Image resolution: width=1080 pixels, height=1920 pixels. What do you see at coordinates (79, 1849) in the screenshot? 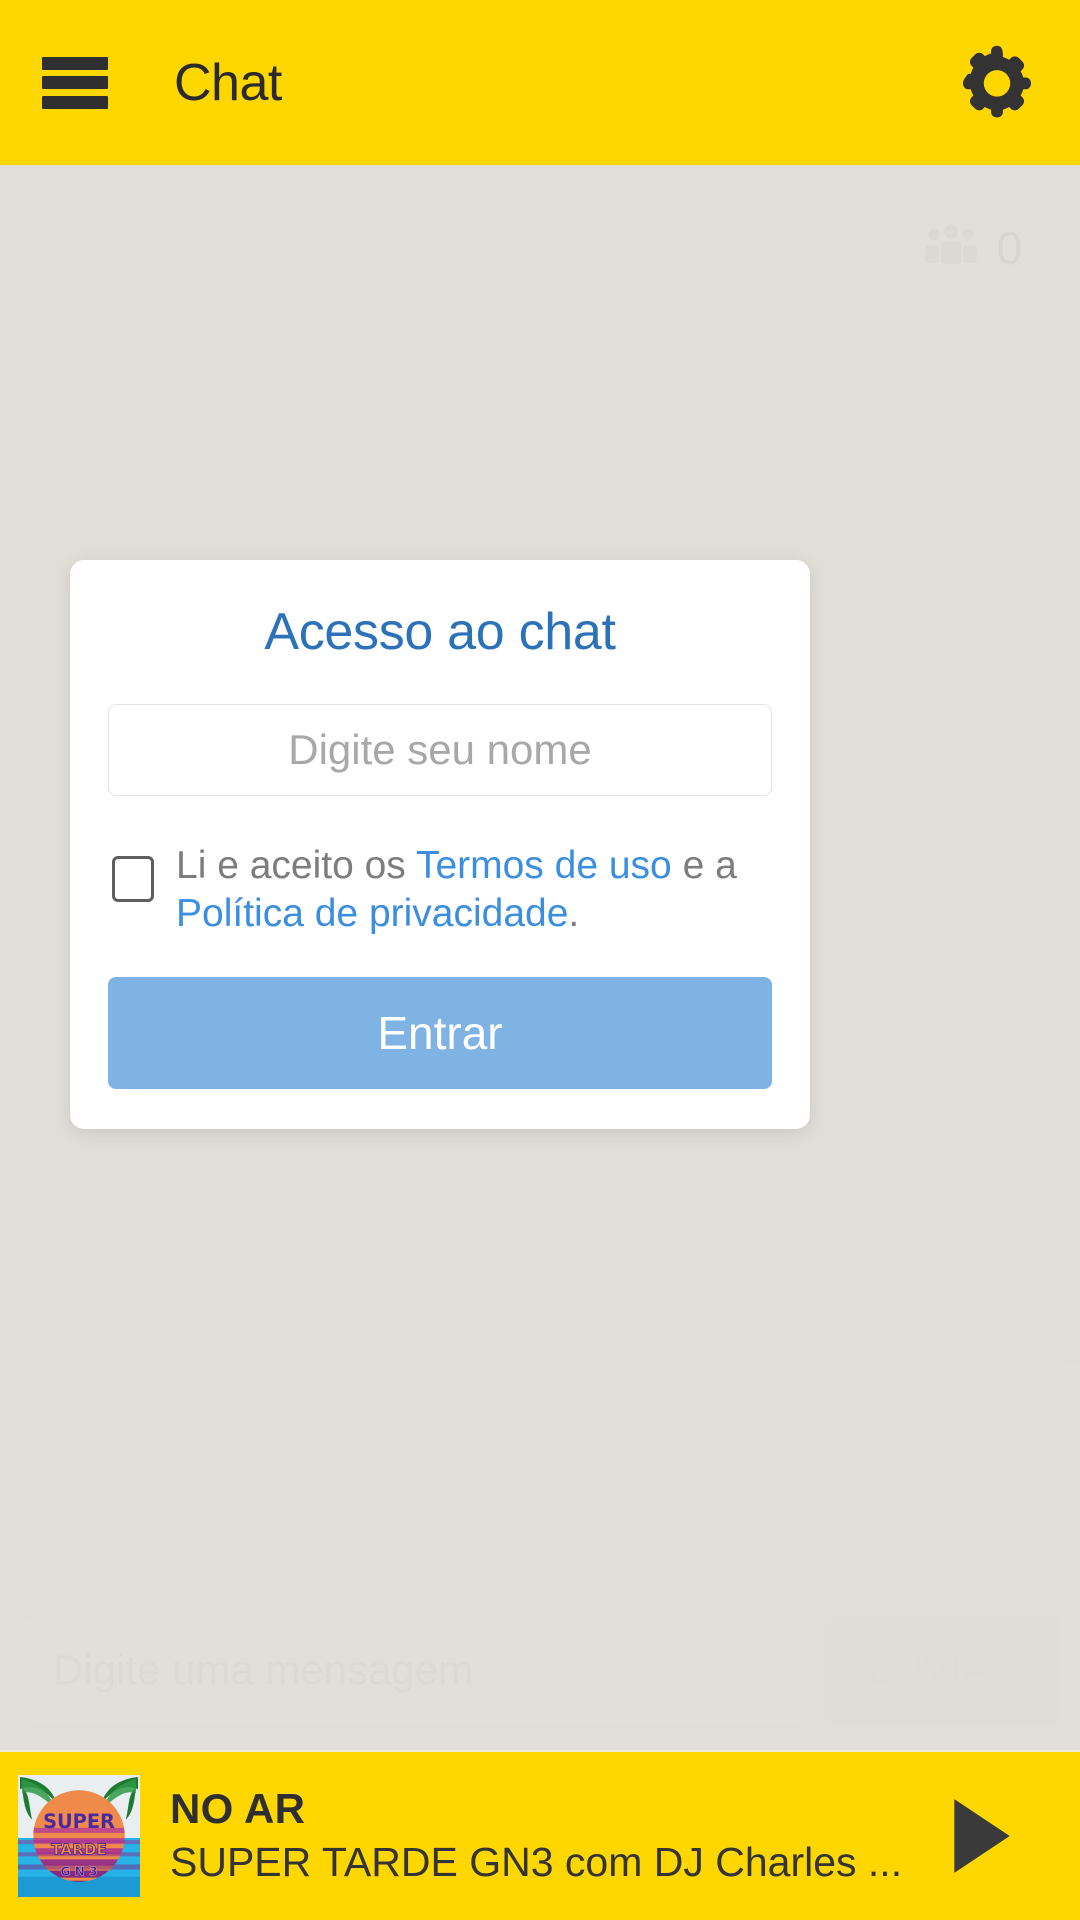
I see `svg-text: TARDE` at bounding box center [79, 1849].